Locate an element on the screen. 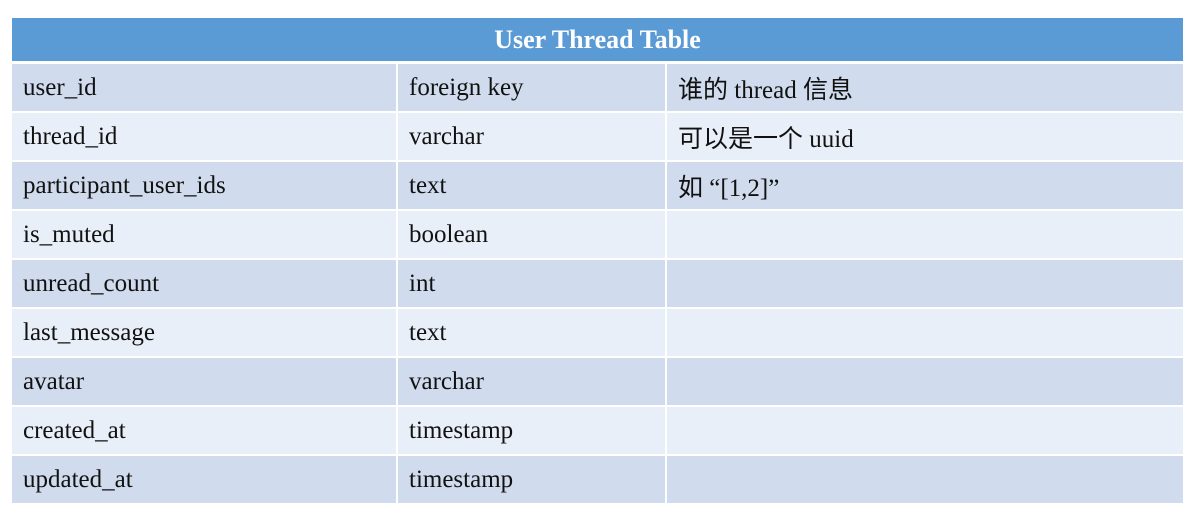 Image resolution: width=1193 pixels, height=519 pixels. table-row: avatar varchar is located at coordinates (597, 382).